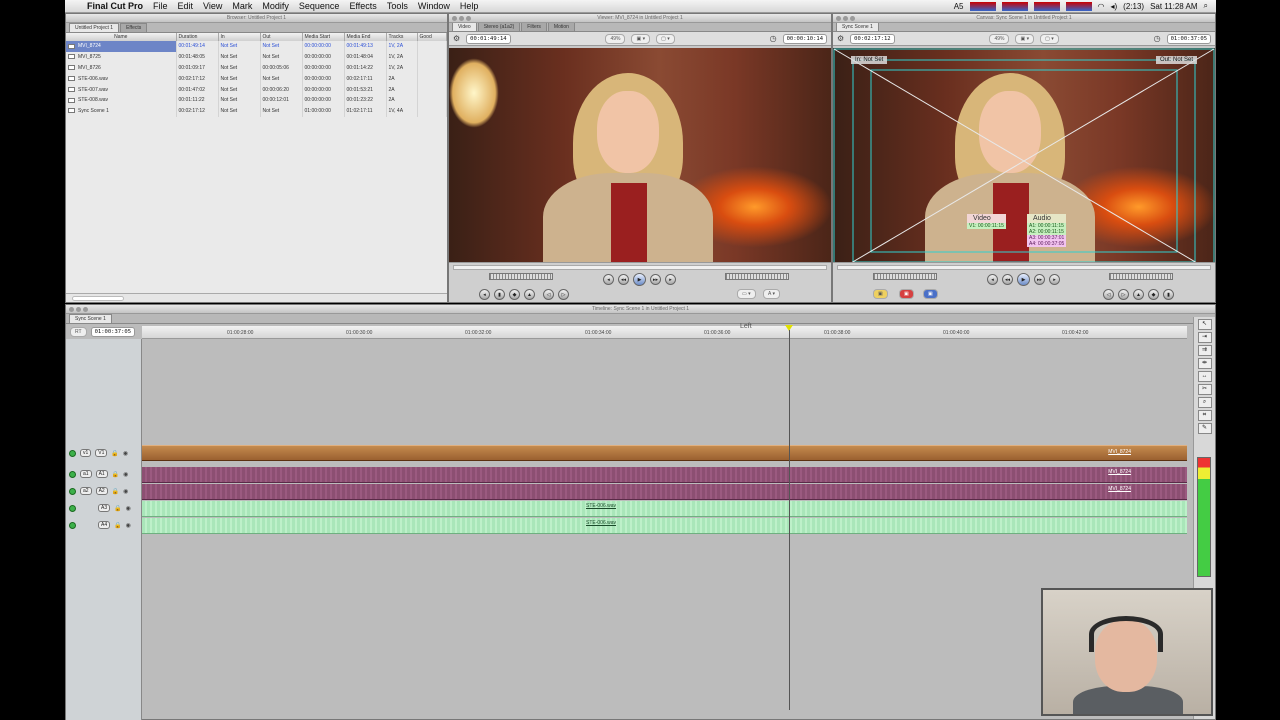 The width and height of the screenshot is (1280, 720). Describe the element at coordinates (1133, 6) in the screenshot. I see `battery-indicator: (2:13)` at that location.